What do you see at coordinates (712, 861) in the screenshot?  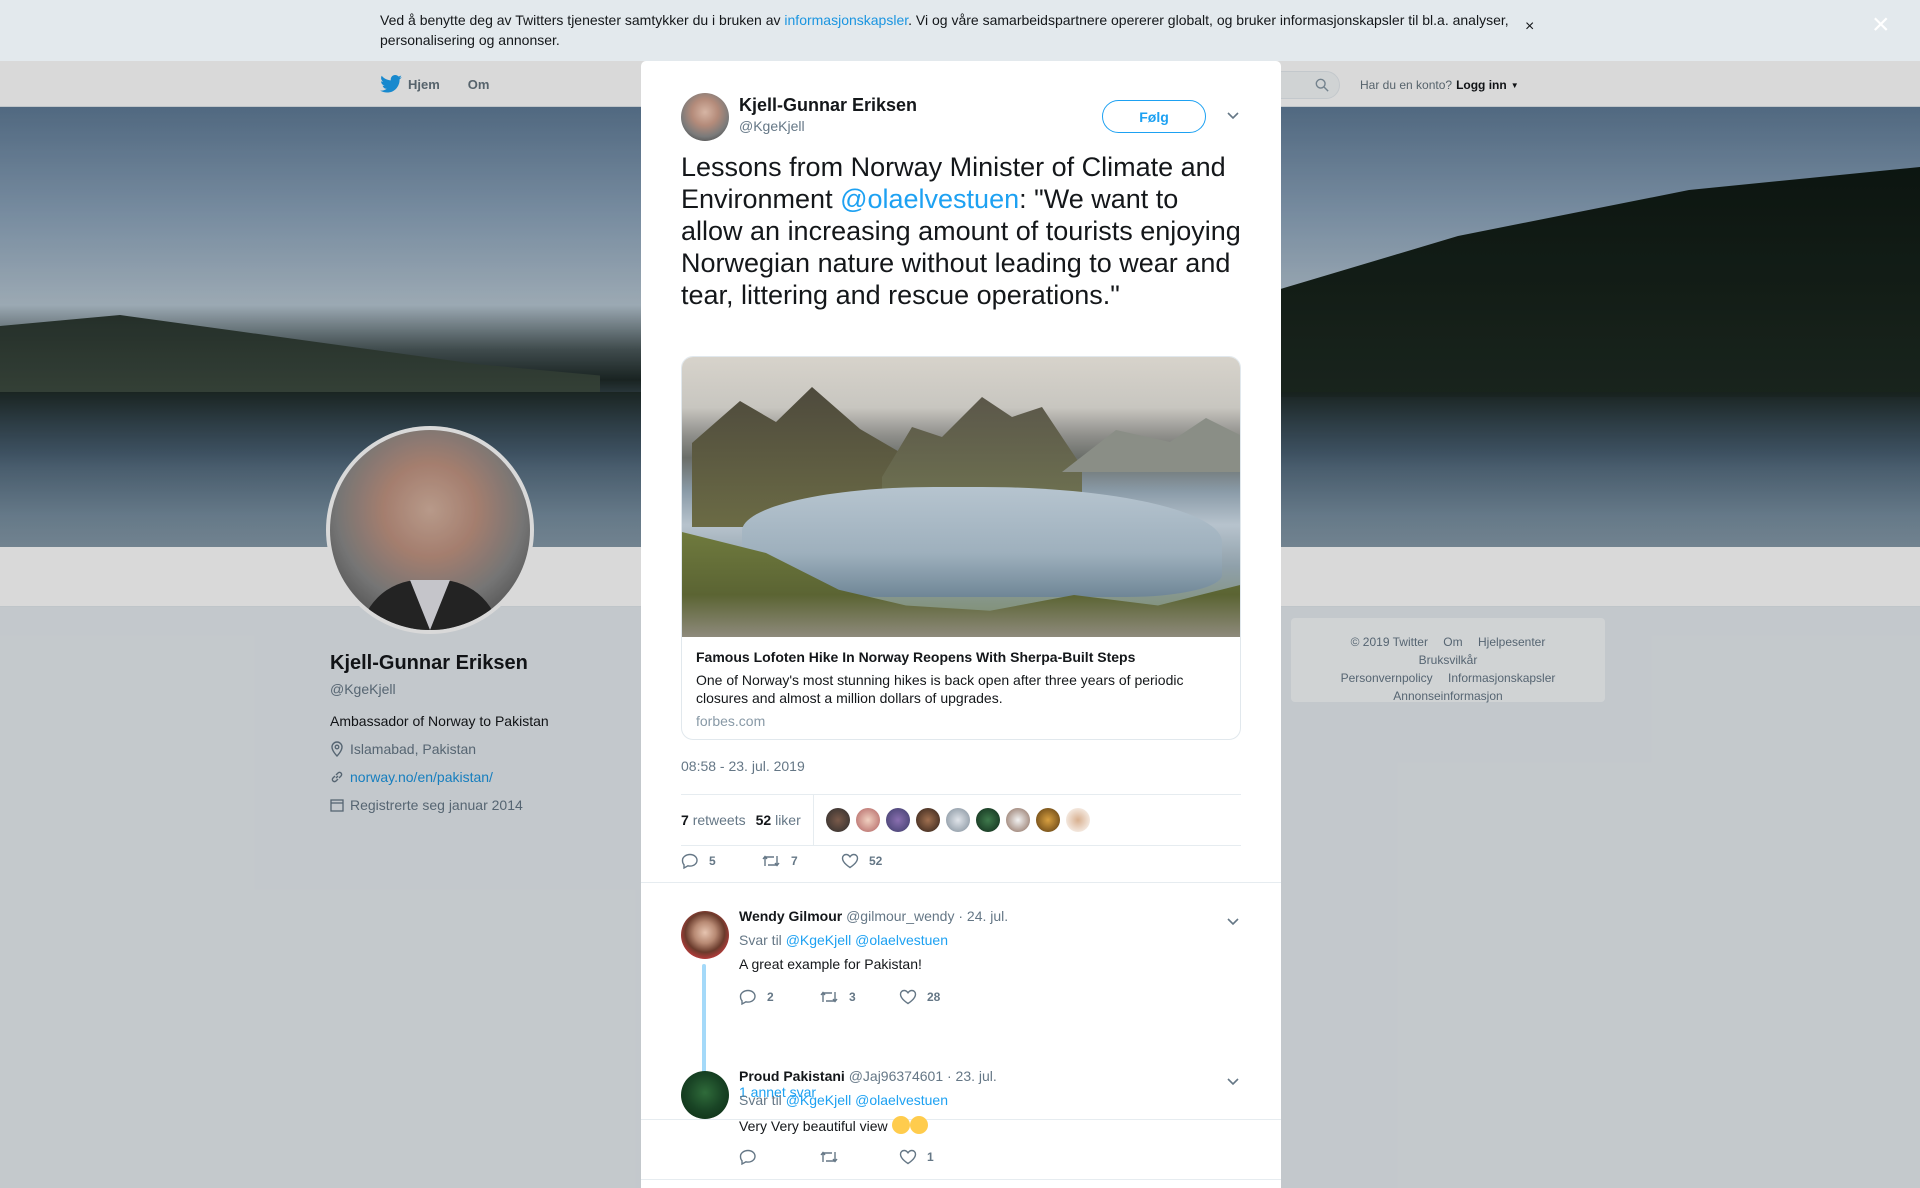 I see `reply-count: 5` at bounding box center [712, 861].